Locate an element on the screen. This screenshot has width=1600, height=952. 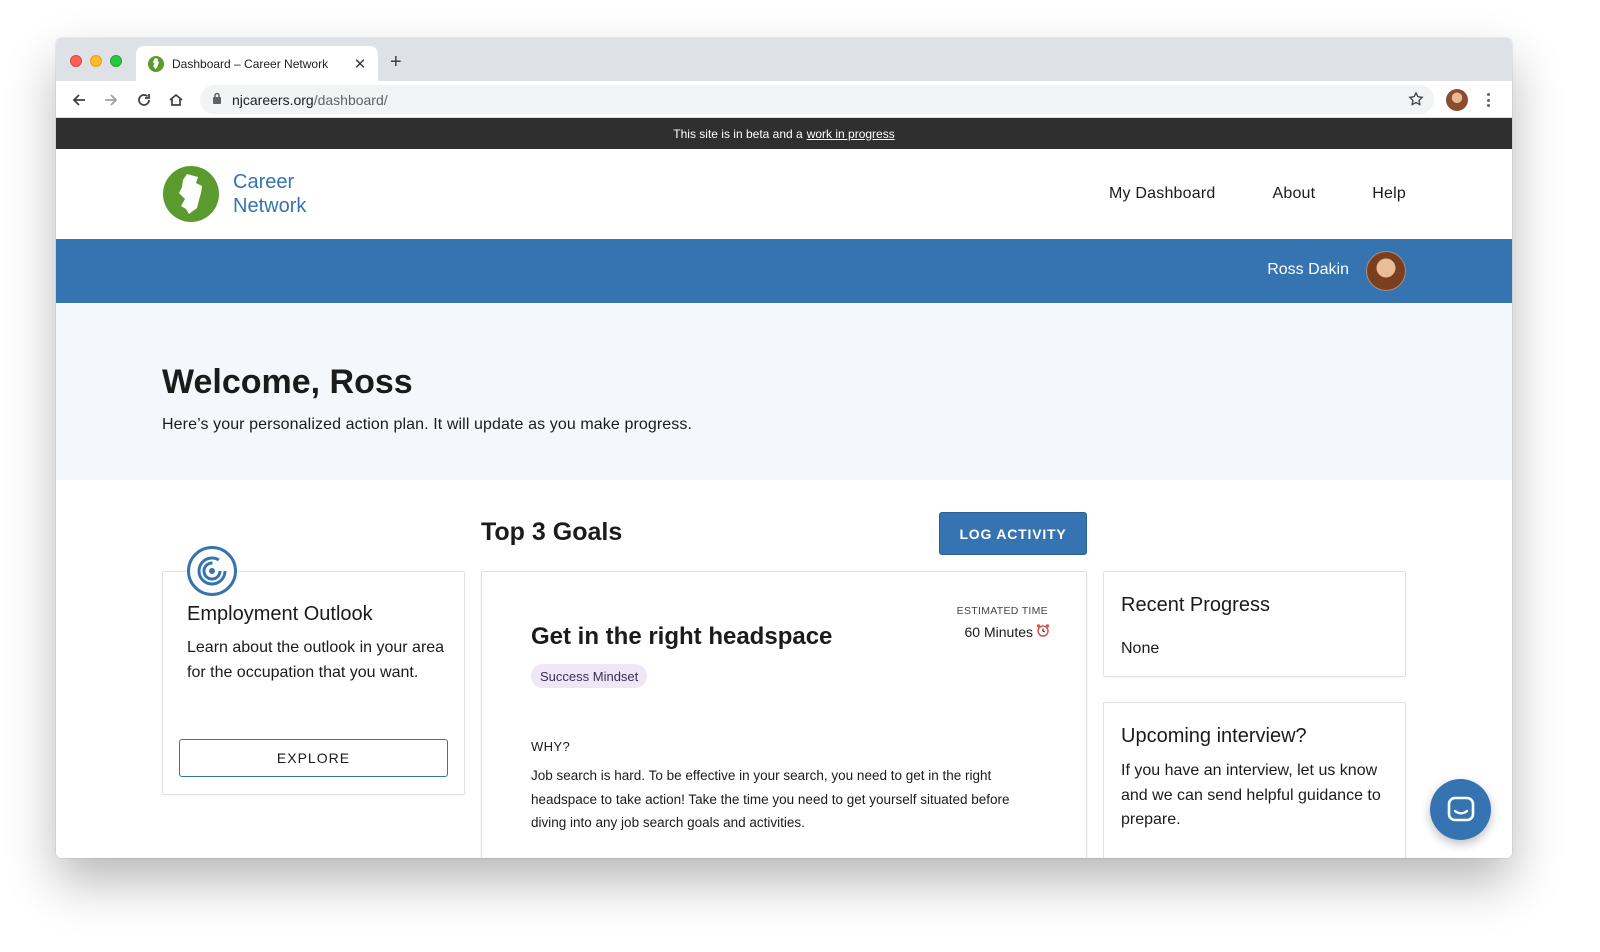
minimize-window-button is located at coordinates (96, 61).